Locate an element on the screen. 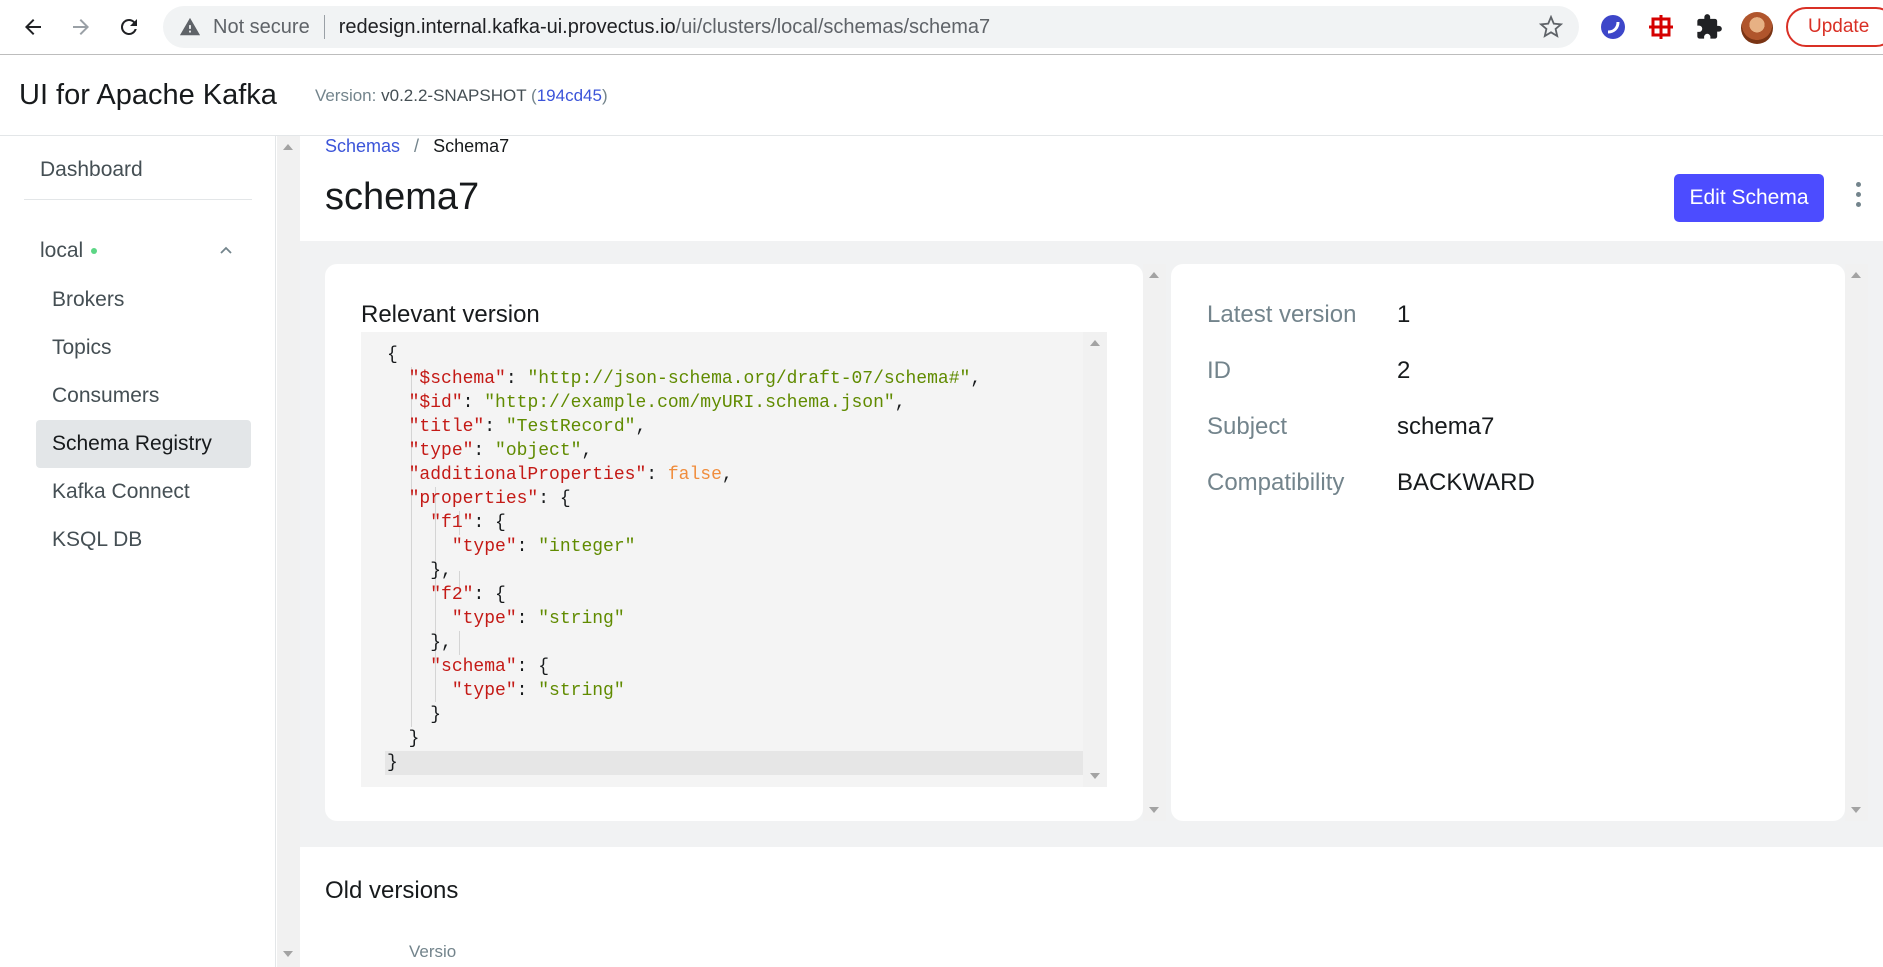 The image size is (1883, 967). sidebar-item-ksql-db: KSQL DB is located at coordinates (143, 540).